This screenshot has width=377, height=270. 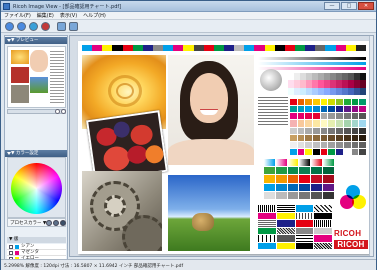 What do you see at coordinates (33, 26) in the screenshot?
I see `color-icon` at bounding box center [33, 26].